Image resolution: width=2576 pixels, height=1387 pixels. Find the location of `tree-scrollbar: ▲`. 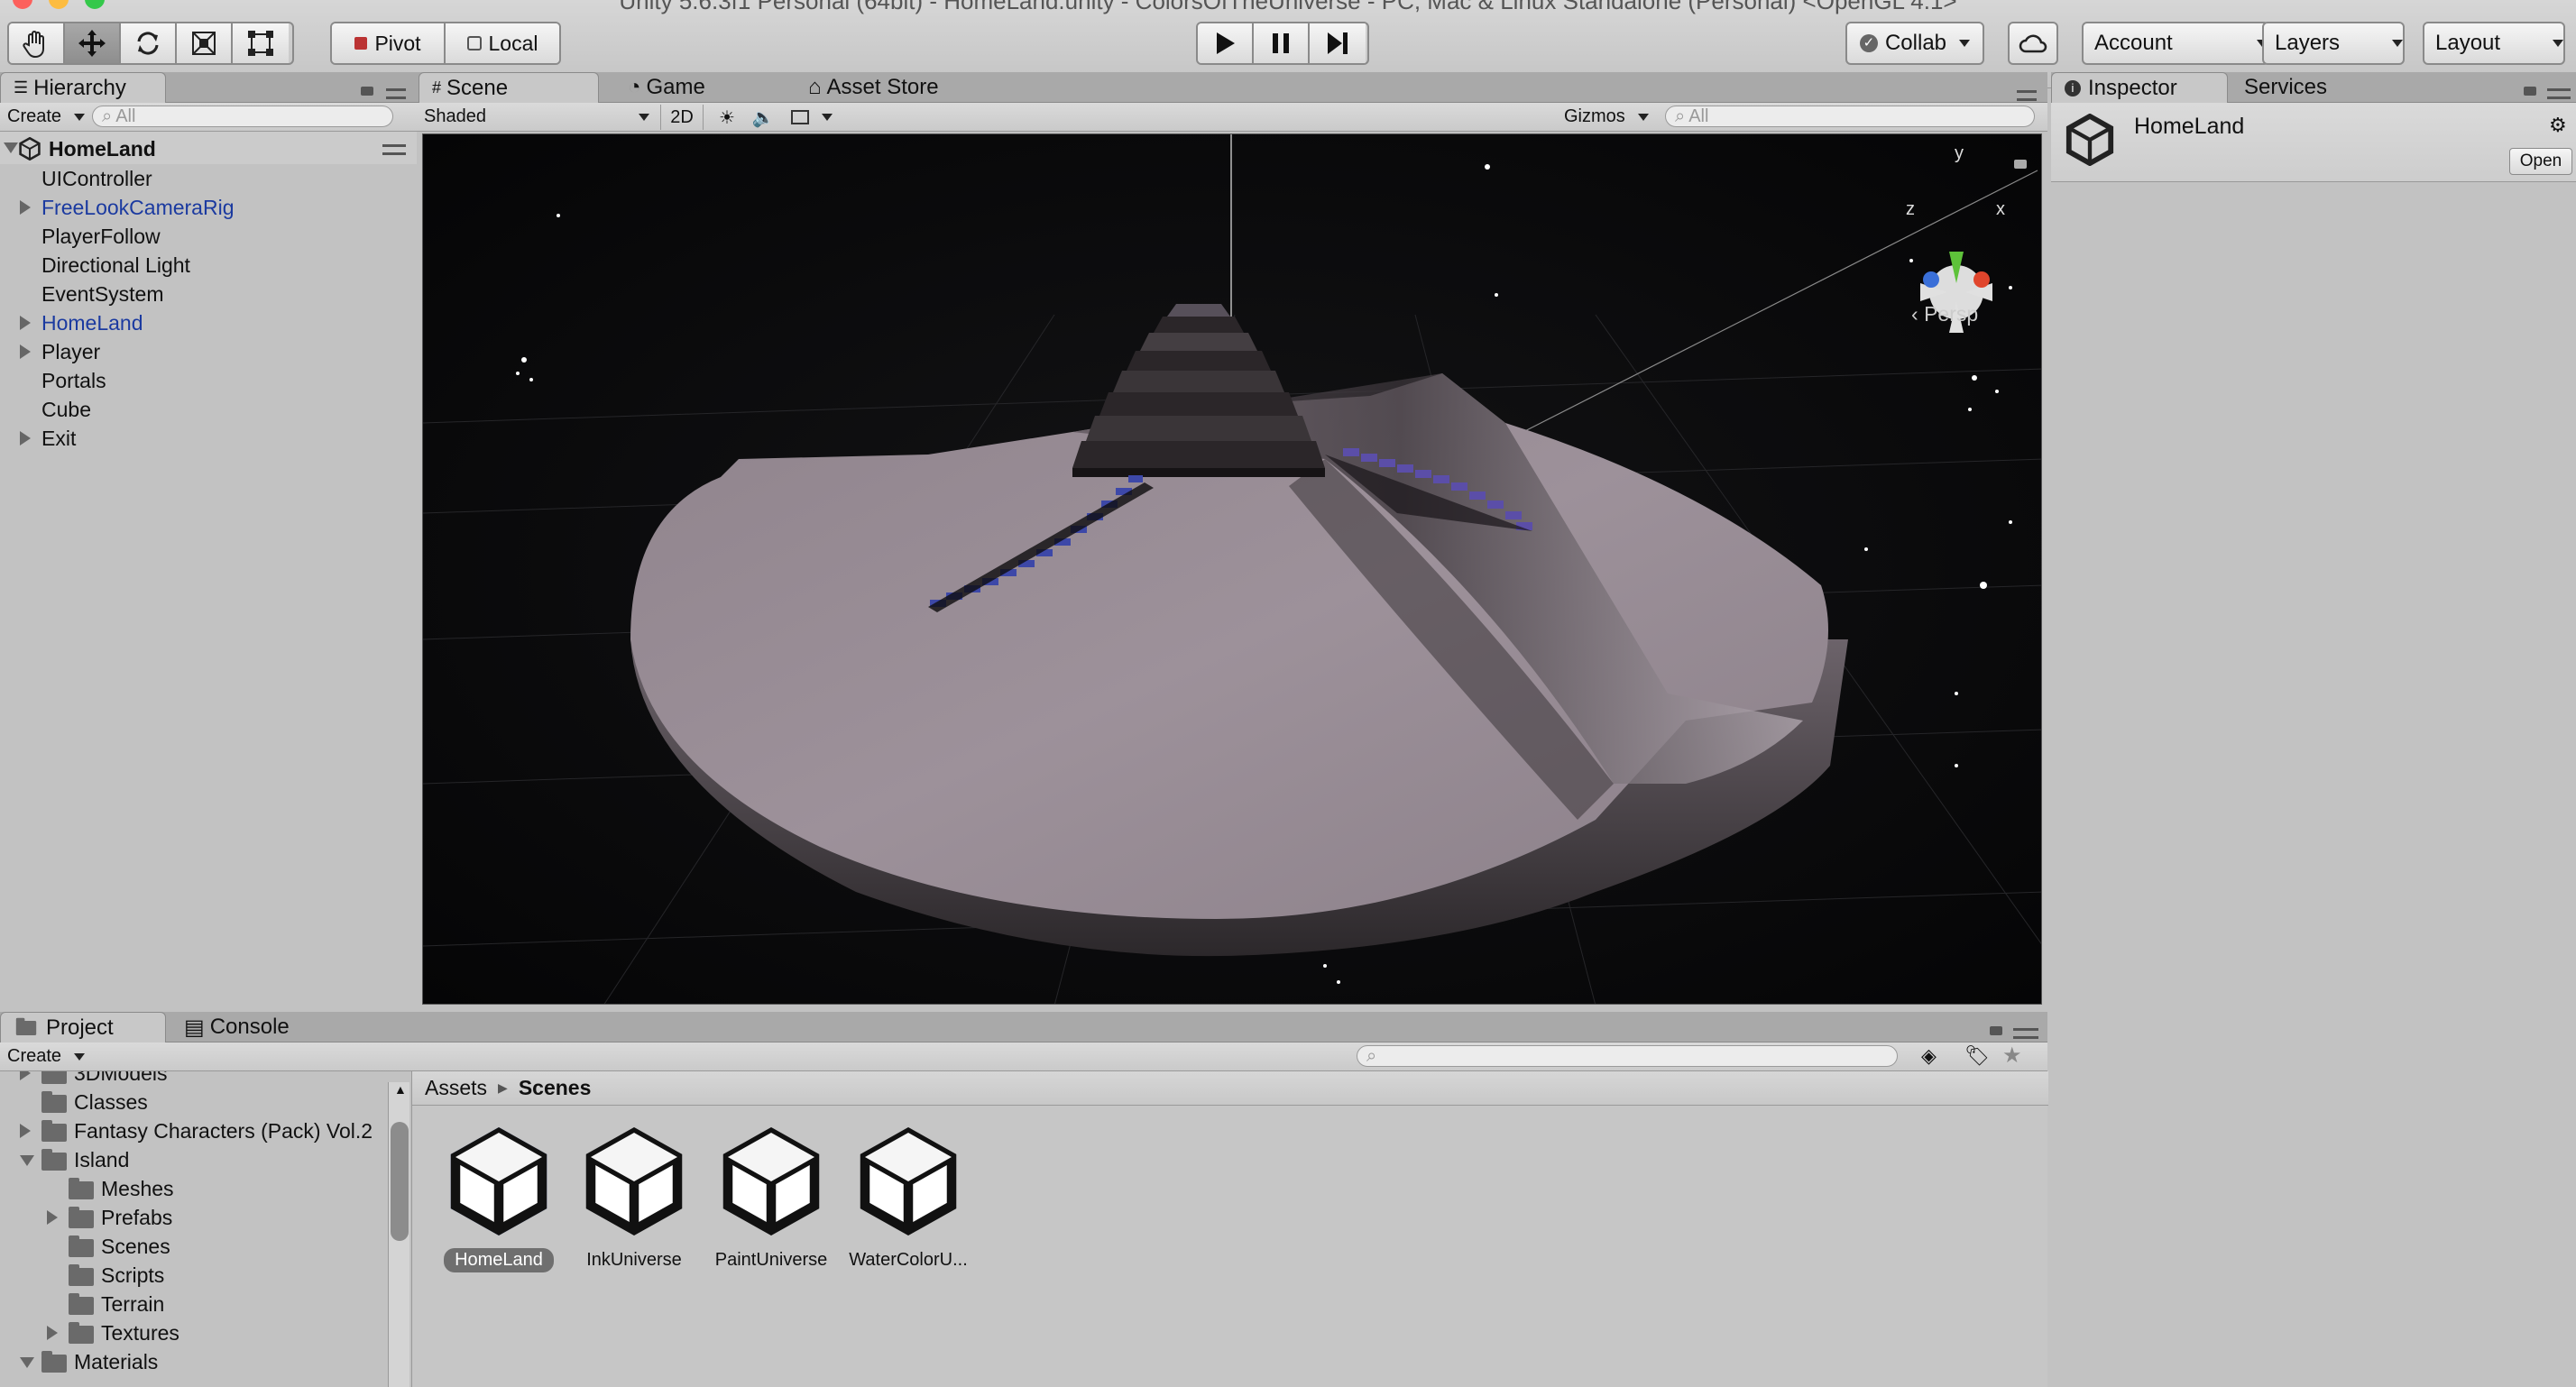

tree-scrollbar: ▲ is located at coordinates (399, 1234).